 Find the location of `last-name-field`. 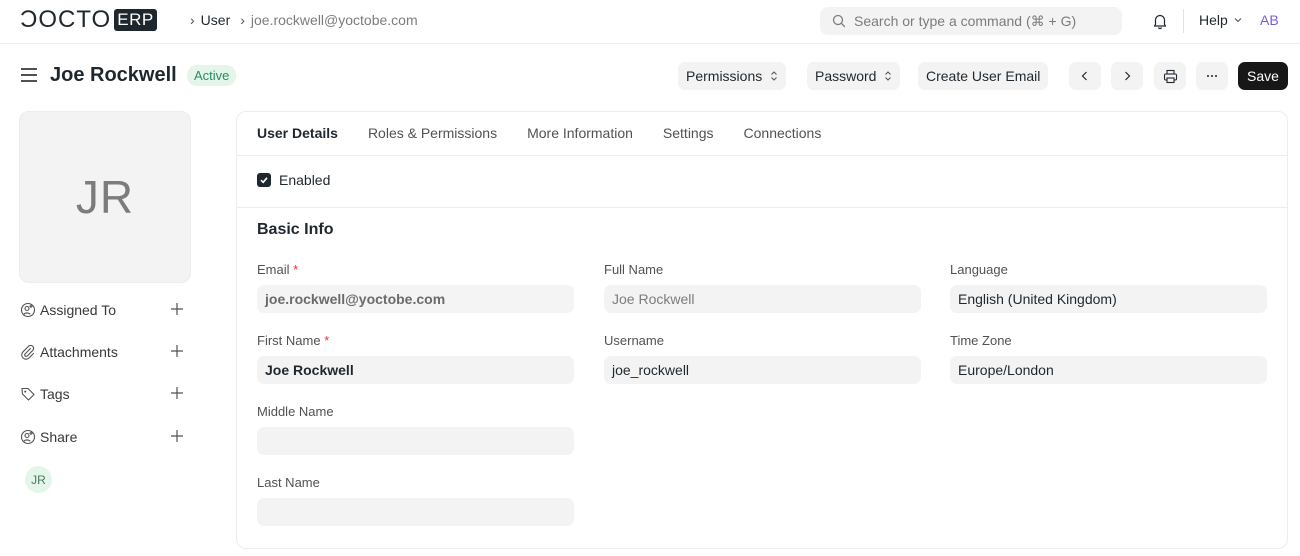

last-name-field is located at coordinates (415, 512).